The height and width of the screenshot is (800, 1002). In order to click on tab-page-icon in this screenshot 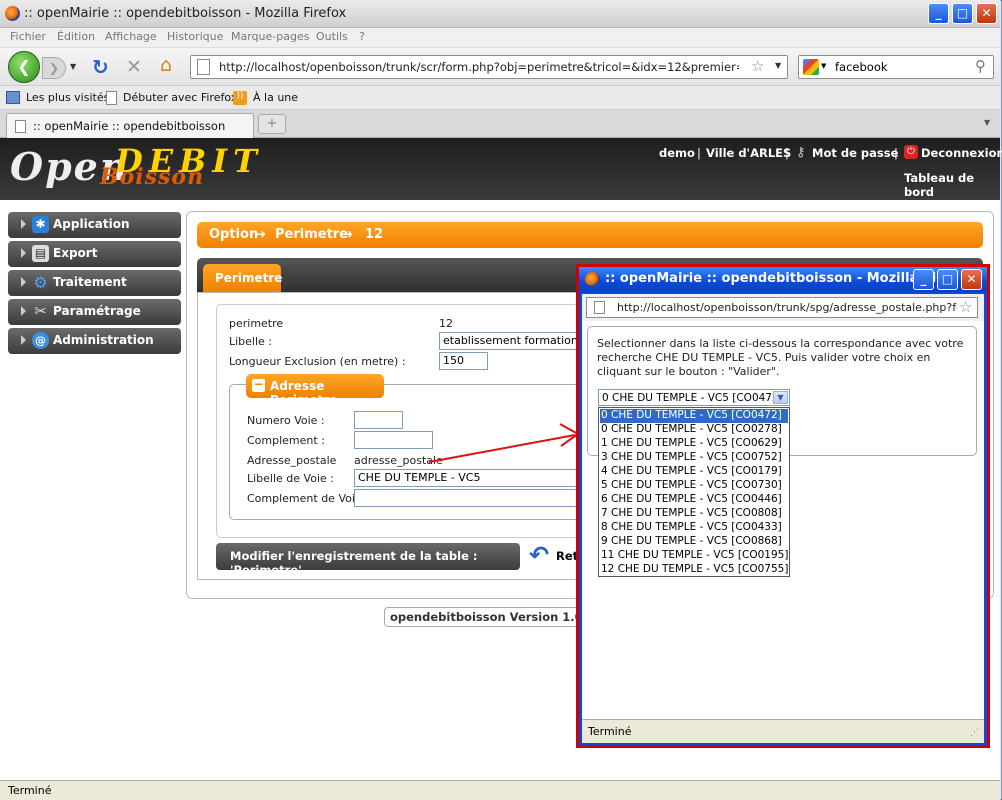, I will do `click(20, 126)`.